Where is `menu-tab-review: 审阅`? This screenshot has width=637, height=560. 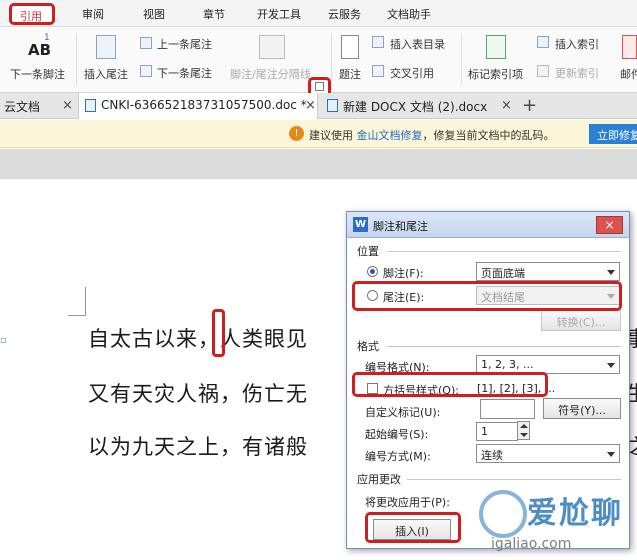
menu-tab-review: 审阅 is located at coordinates (93, 14).